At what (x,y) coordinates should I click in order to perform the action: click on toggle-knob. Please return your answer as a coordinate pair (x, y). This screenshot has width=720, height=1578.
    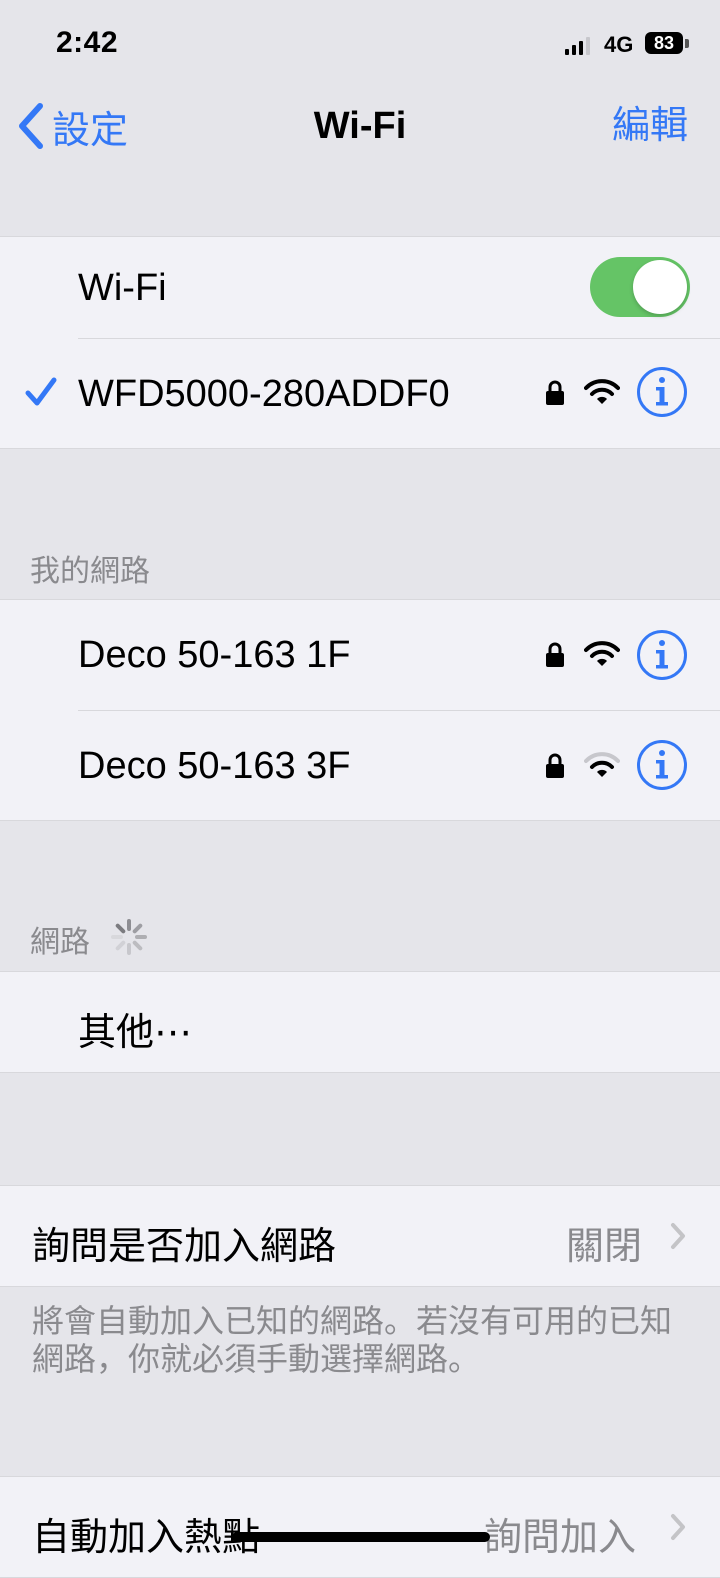
    Looking at the image, I should click on (660, 287).